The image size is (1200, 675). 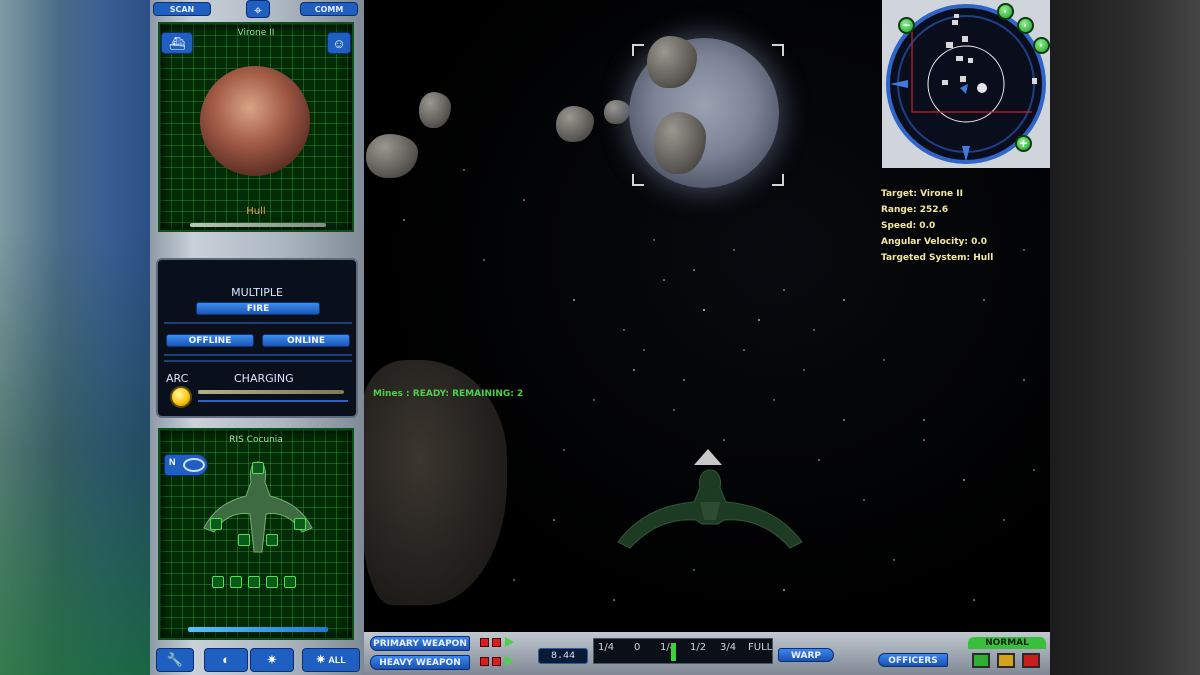 I want to click on target-info-range: Range: 252.6, so click(x=915, y=210).